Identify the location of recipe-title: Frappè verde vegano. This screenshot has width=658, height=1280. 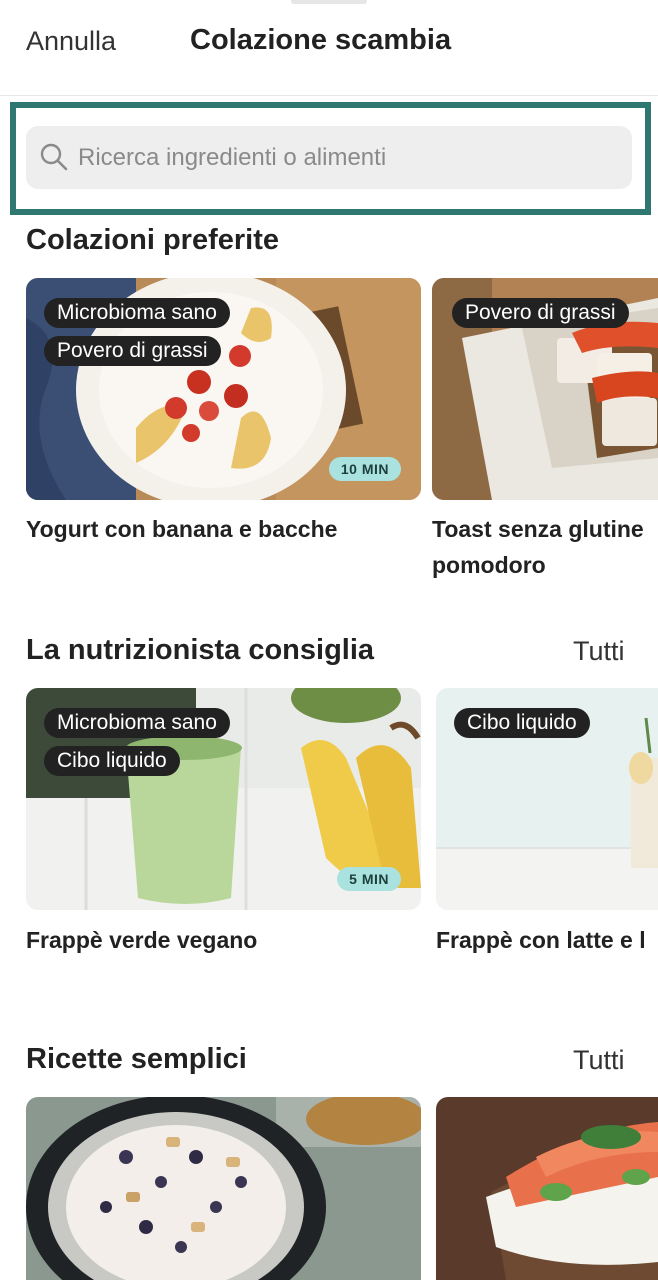
(141, 940).